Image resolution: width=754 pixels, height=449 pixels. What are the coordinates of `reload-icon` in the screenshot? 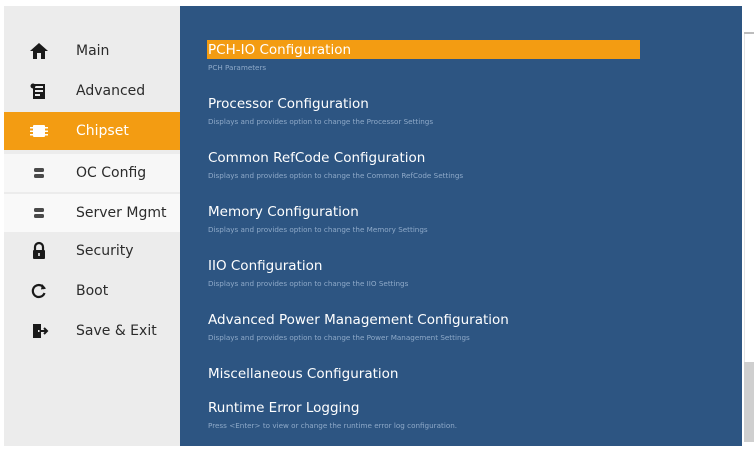 It's located at (39, 291).